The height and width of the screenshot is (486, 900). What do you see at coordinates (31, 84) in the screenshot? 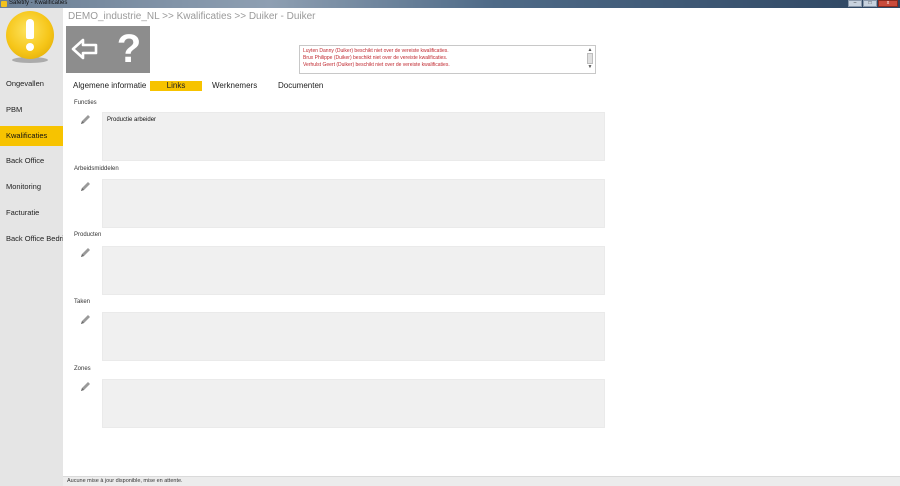
I see `sidebar-item-ongevallen: Ongevallen` at bounding box center [31, 84].